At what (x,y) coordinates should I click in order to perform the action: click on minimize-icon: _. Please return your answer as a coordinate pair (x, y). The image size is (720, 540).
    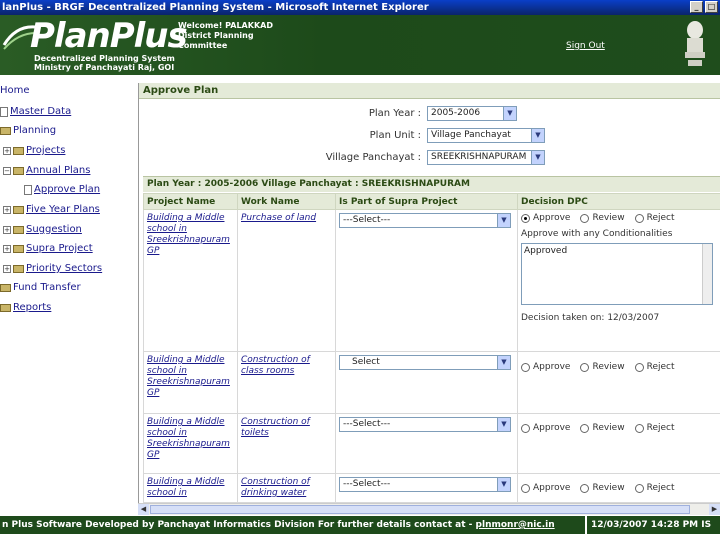
    Looking at the image, I should click on (696, 7).